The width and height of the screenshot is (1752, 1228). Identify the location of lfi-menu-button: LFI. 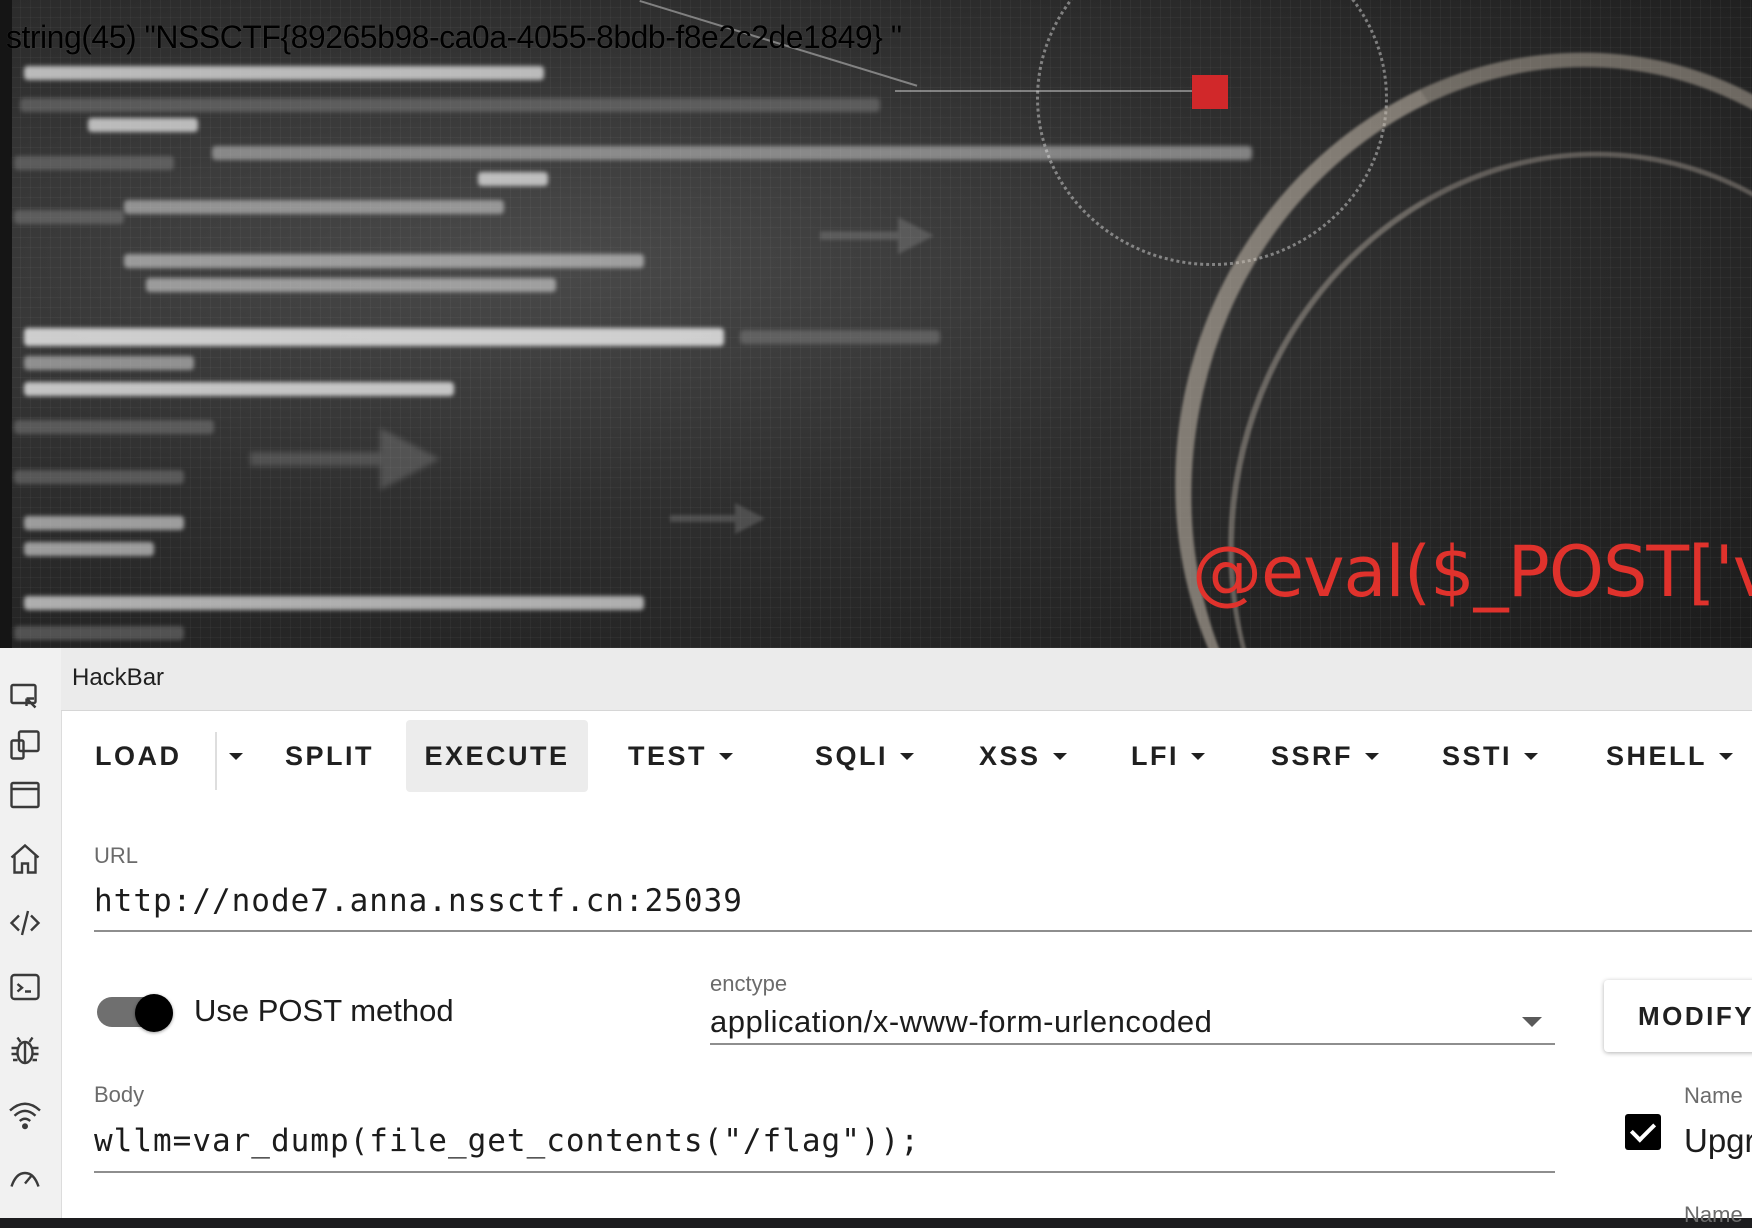
(1168, 756).